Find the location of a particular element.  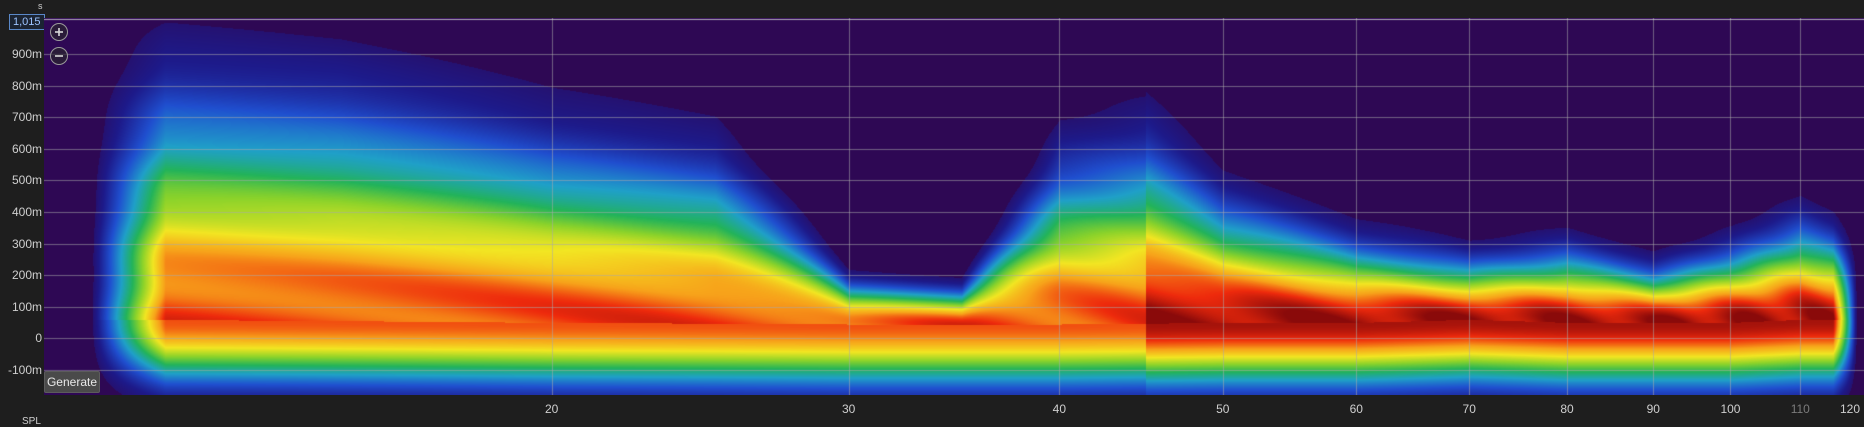

x-tick-label: 100 is located at coordinates (1730, 409).